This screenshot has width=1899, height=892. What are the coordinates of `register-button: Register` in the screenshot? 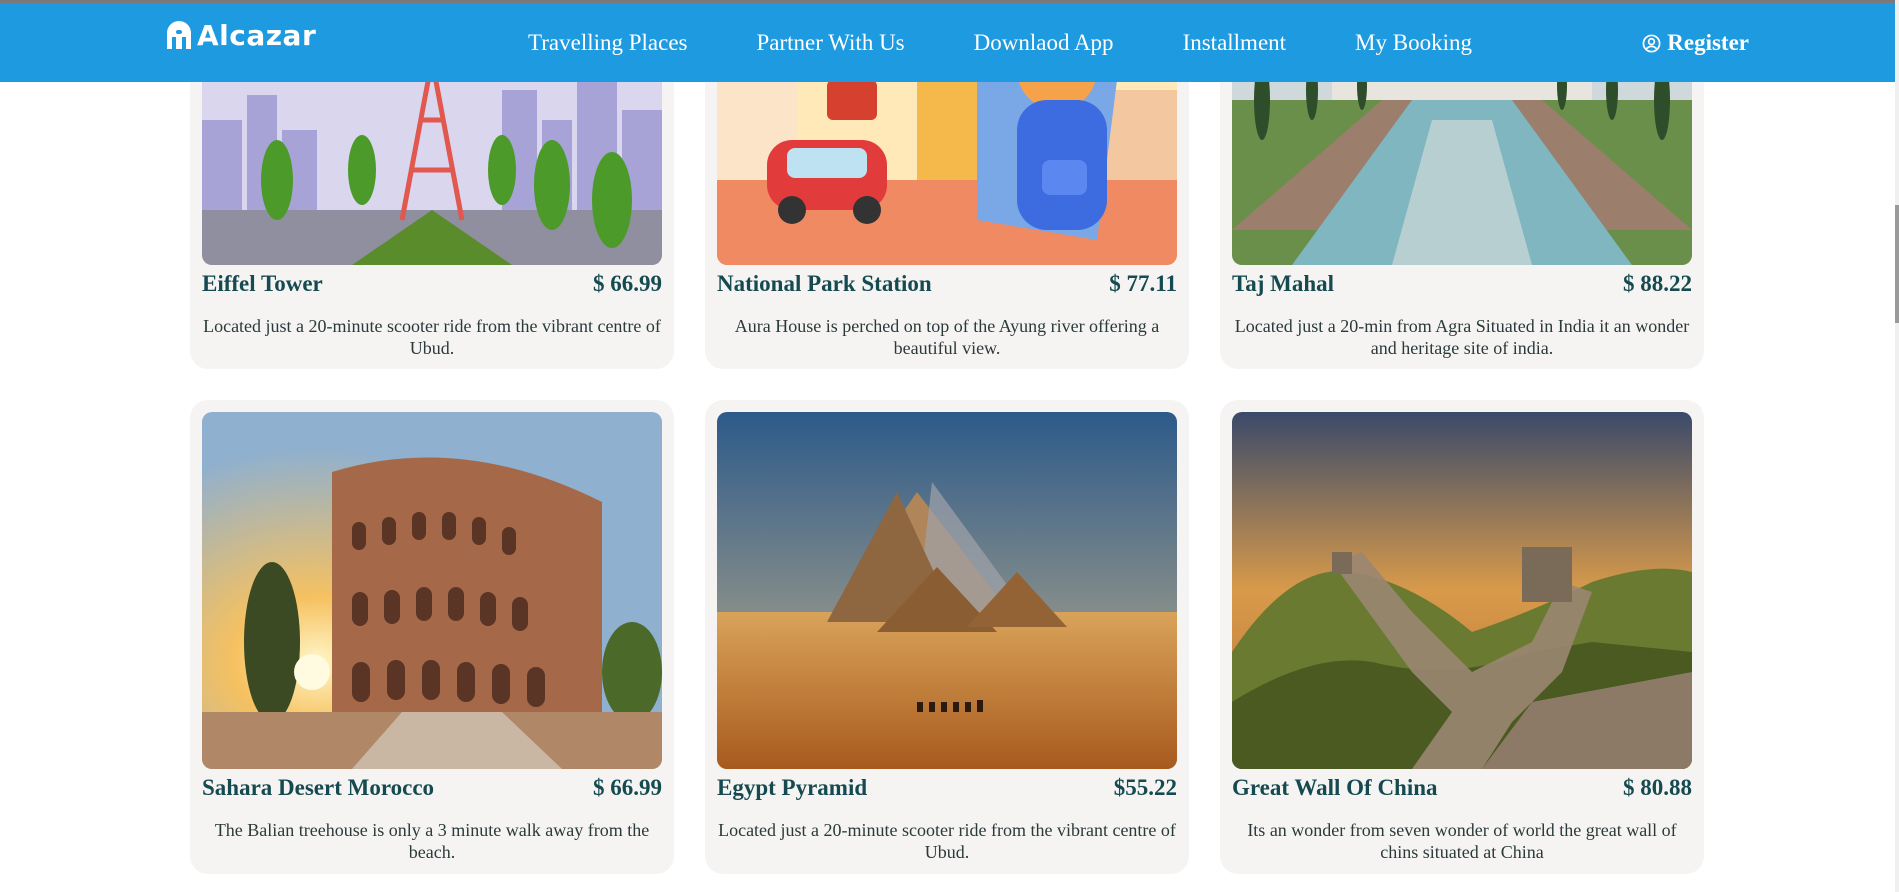 It's located at (1695, 43).